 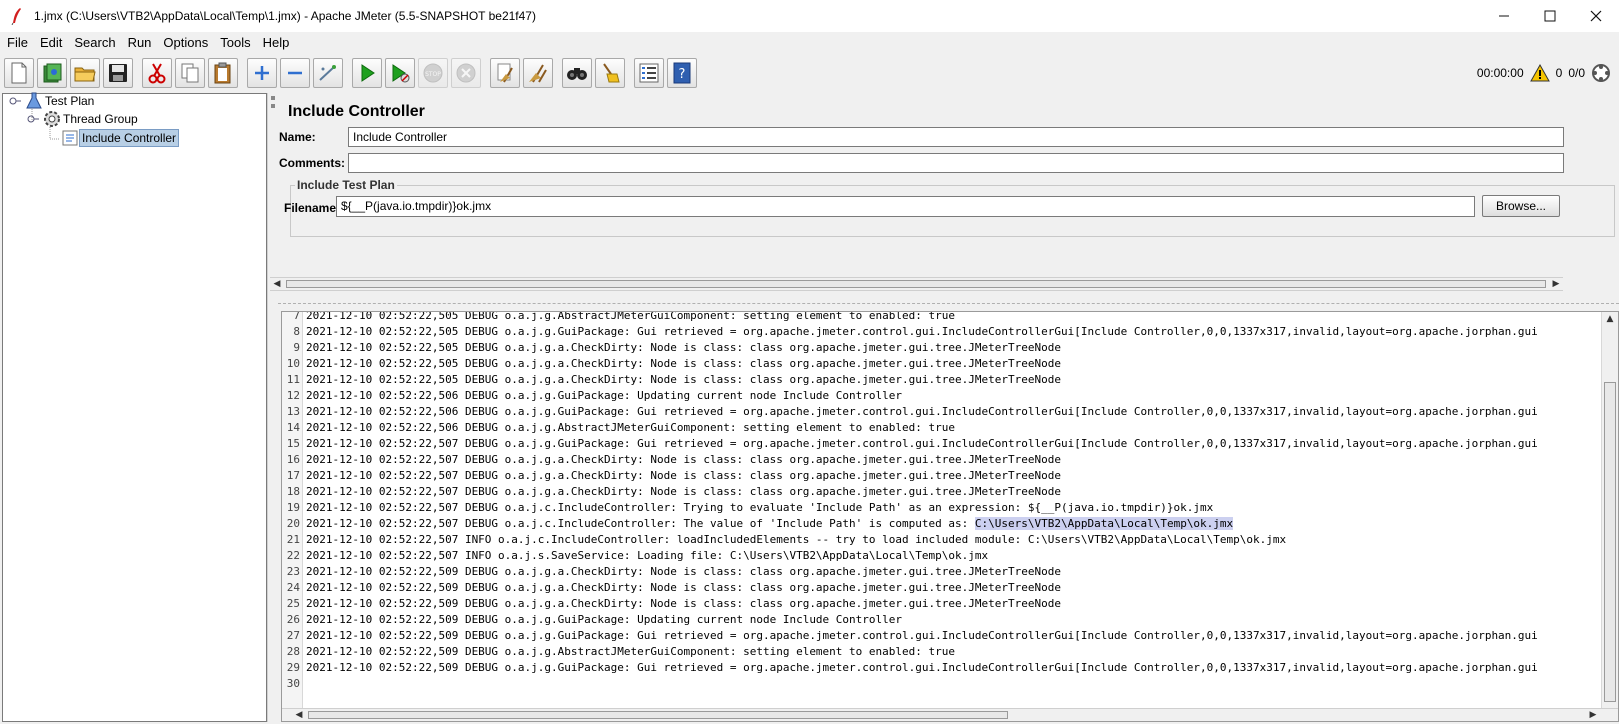 What do you see at coordinates (276, 43) in the screenshot?
I see `menu-help: Help` at bounding box center [276, 43].